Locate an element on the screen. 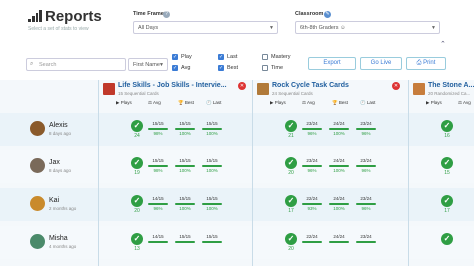 This screenshot has width=474, height=266. checkbox-best: ✓ Best is located at coordinates (228, 68).